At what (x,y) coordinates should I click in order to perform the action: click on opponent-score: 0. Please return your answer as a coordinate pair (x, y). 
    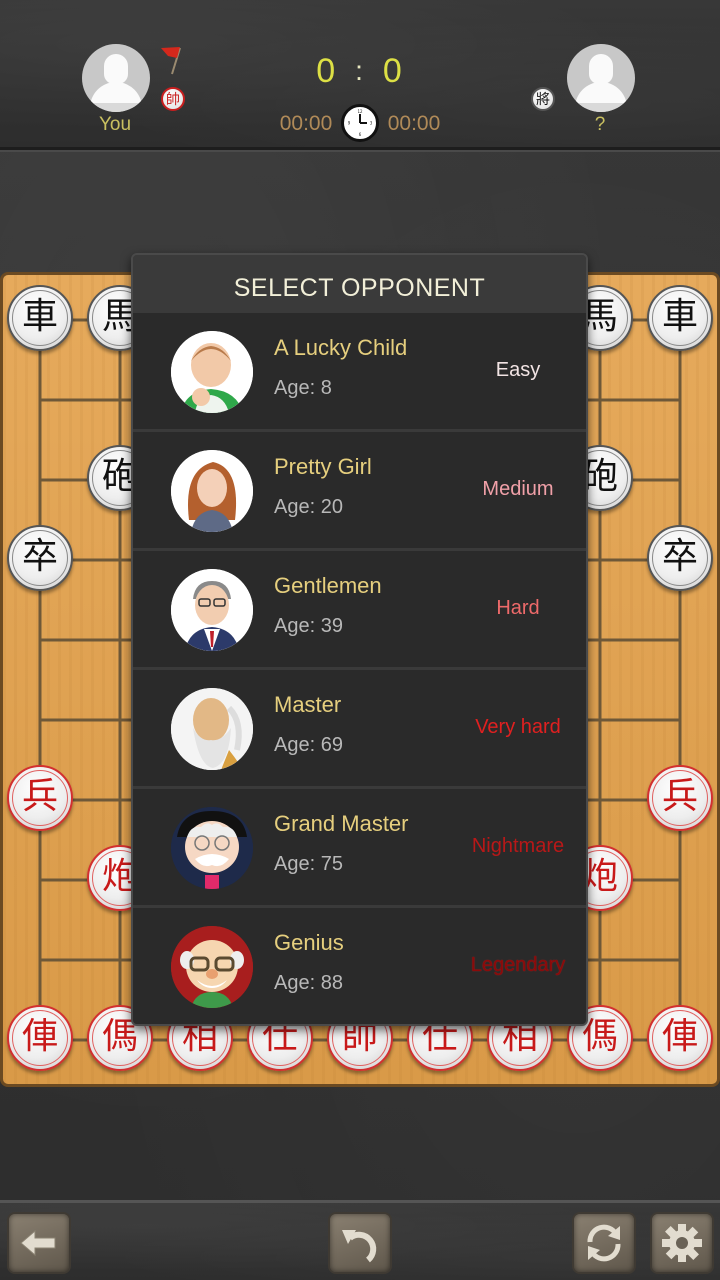
    Looking at the image, I should click on (393, 71).